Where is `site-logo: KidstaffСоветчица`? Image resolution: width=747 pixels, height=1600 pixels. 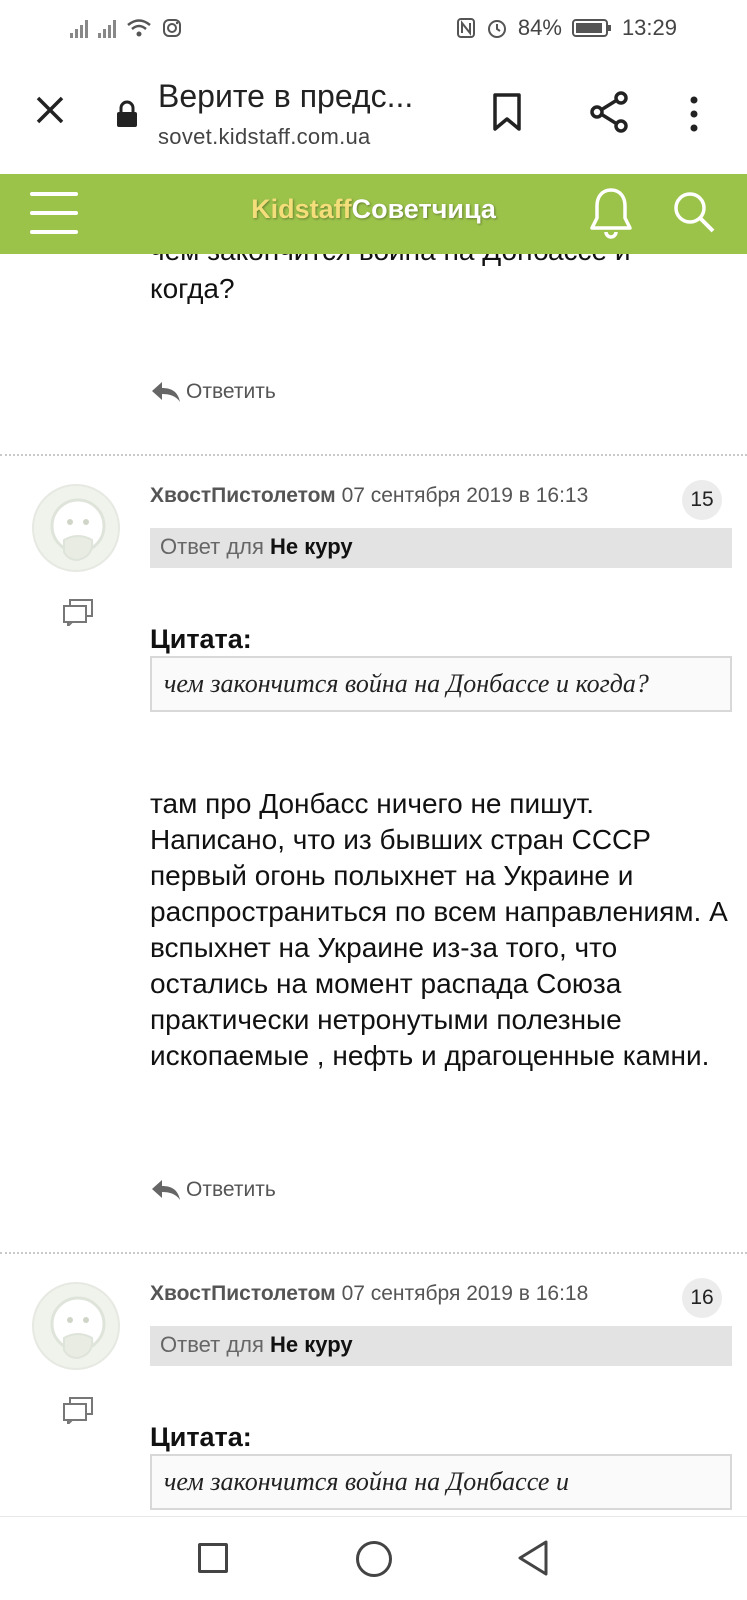
site-logo: KidstaffСоветчица is located at coordinates (373, 209).